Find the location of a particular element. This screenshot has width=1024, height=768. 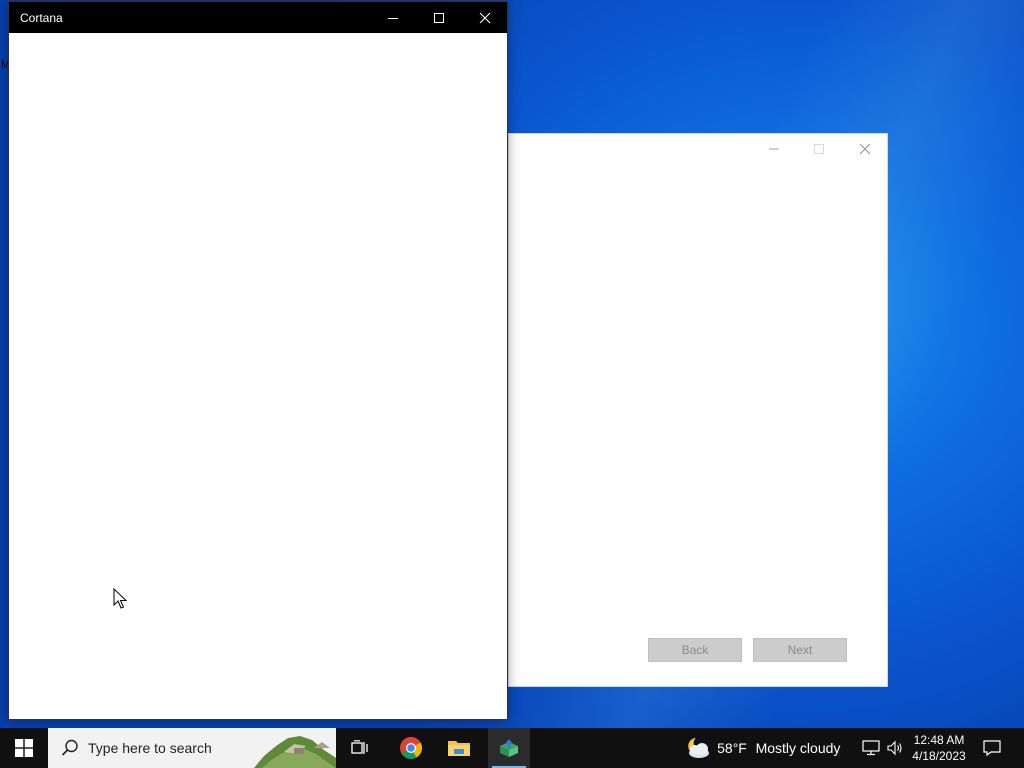

taskbar-search-box: Type here to search is located at coordinates (192, 748).